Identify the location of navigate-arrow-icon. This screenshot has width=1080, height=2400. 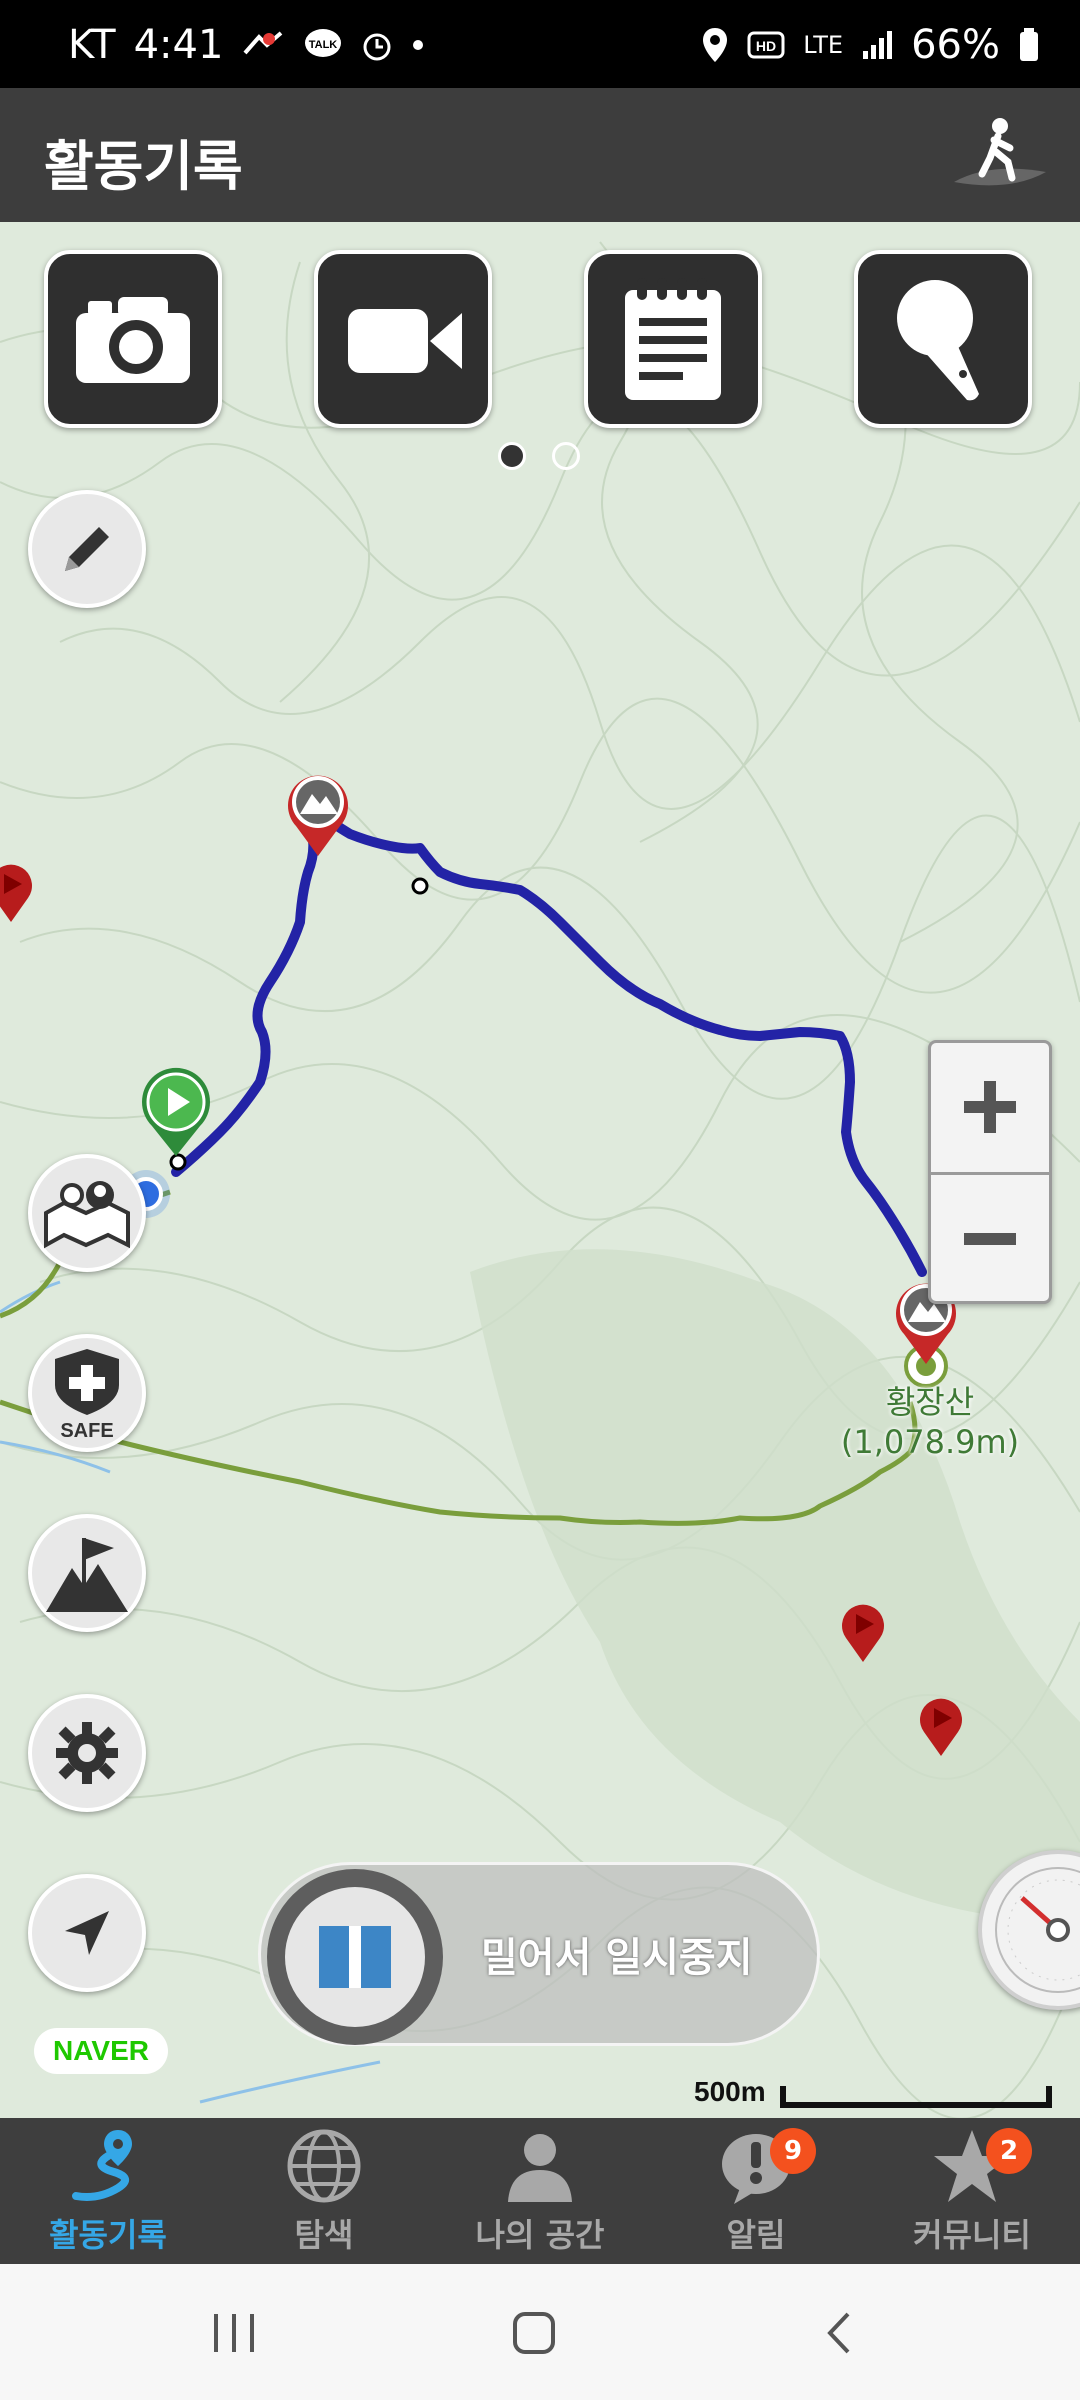
(87, 1933).